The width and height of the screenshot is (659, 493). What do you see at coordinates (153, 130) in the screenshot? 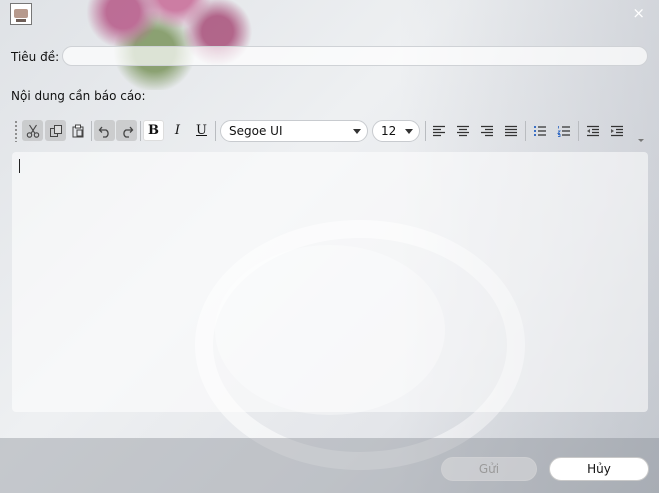
I see `bold-icon: B` at bounding box center [153, 130].